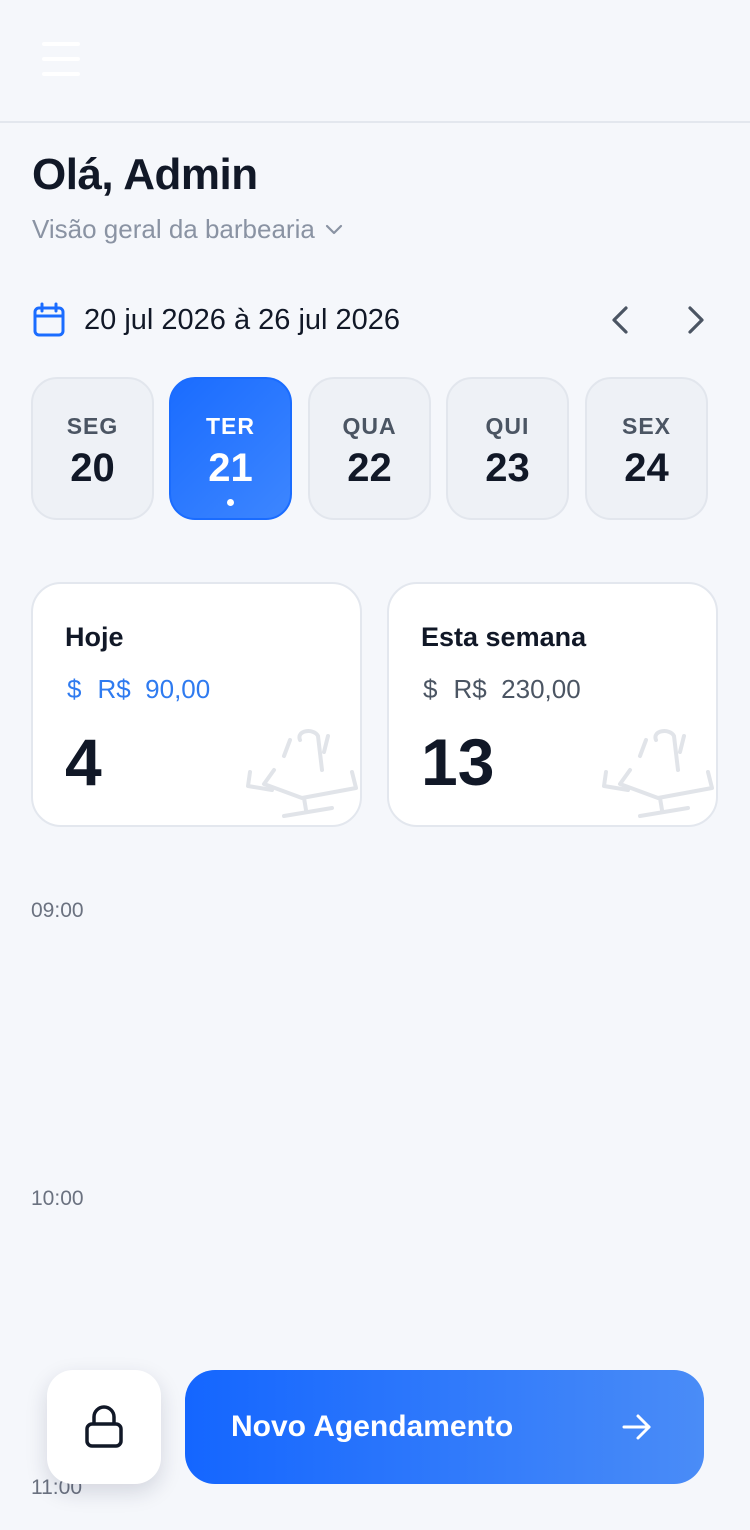  I want to click on appointment-count: 13, so click(458, 762).